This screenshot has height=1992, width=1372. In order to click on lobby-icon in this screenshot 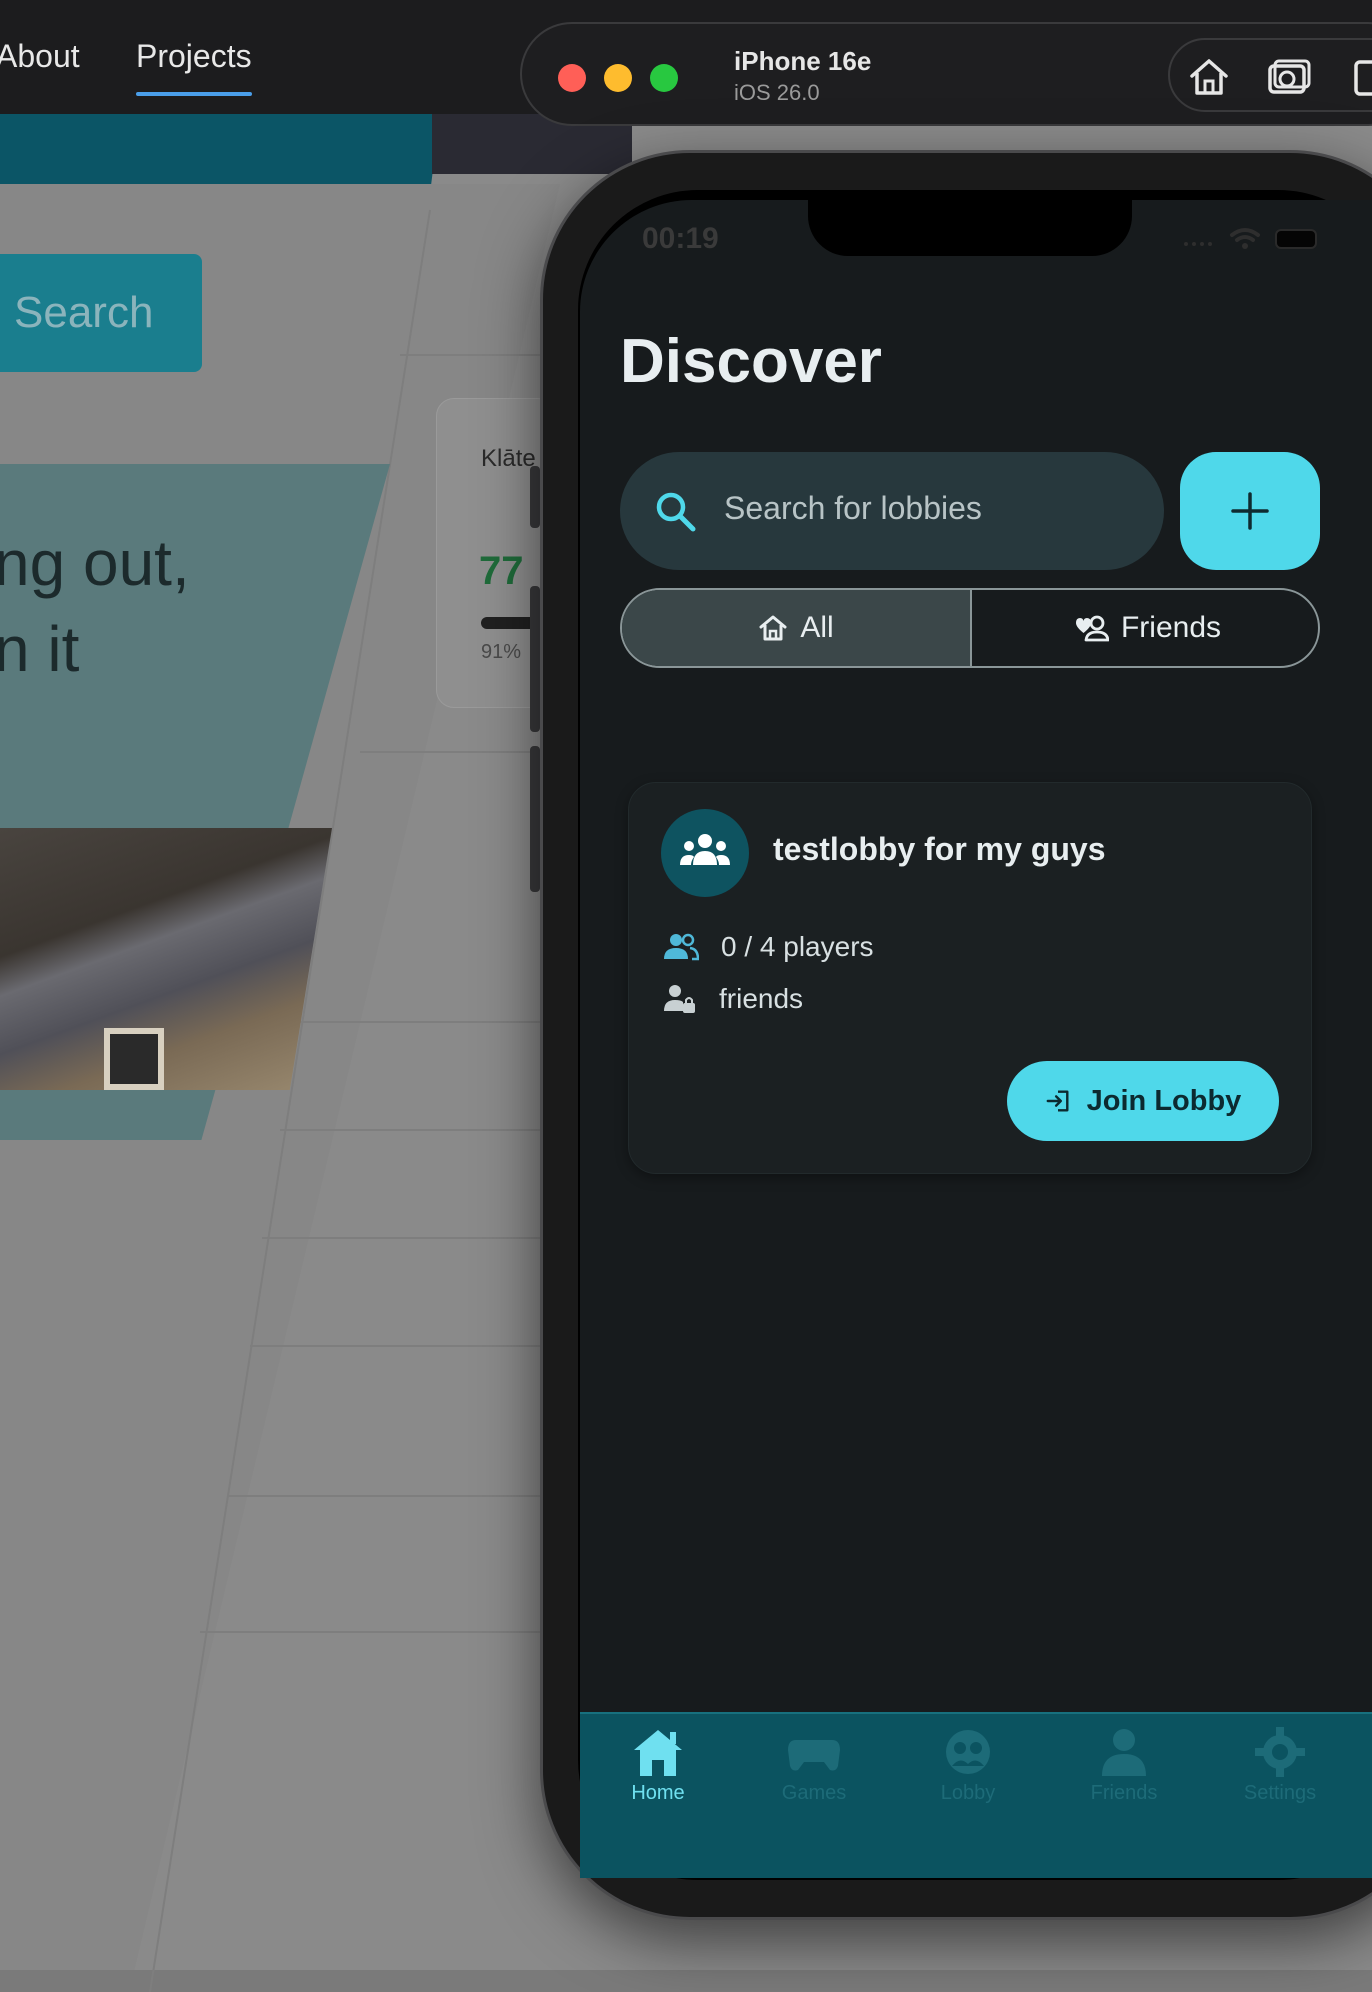, I will do `click(968, 1752)`.